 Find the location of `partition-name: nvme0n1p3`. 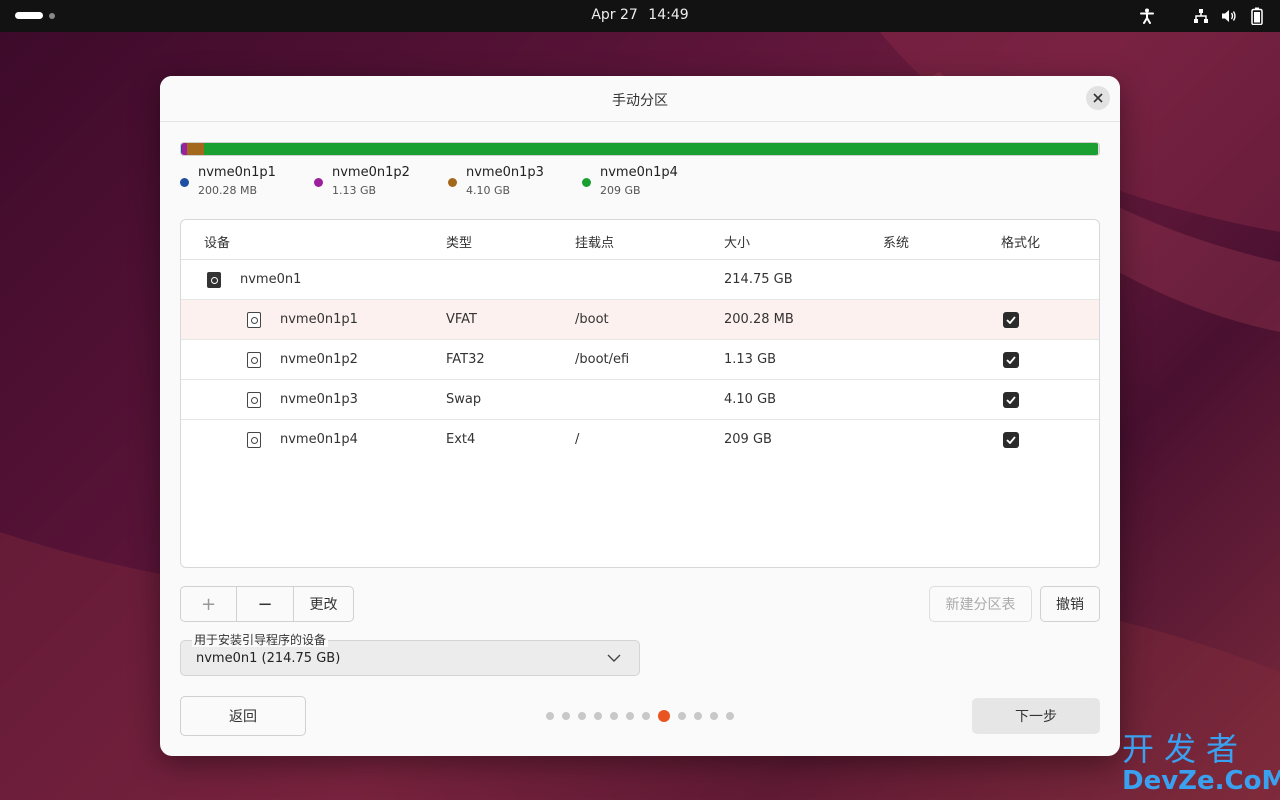

partition-name: nvme0n1p3 is located at coordinates (319, 399).